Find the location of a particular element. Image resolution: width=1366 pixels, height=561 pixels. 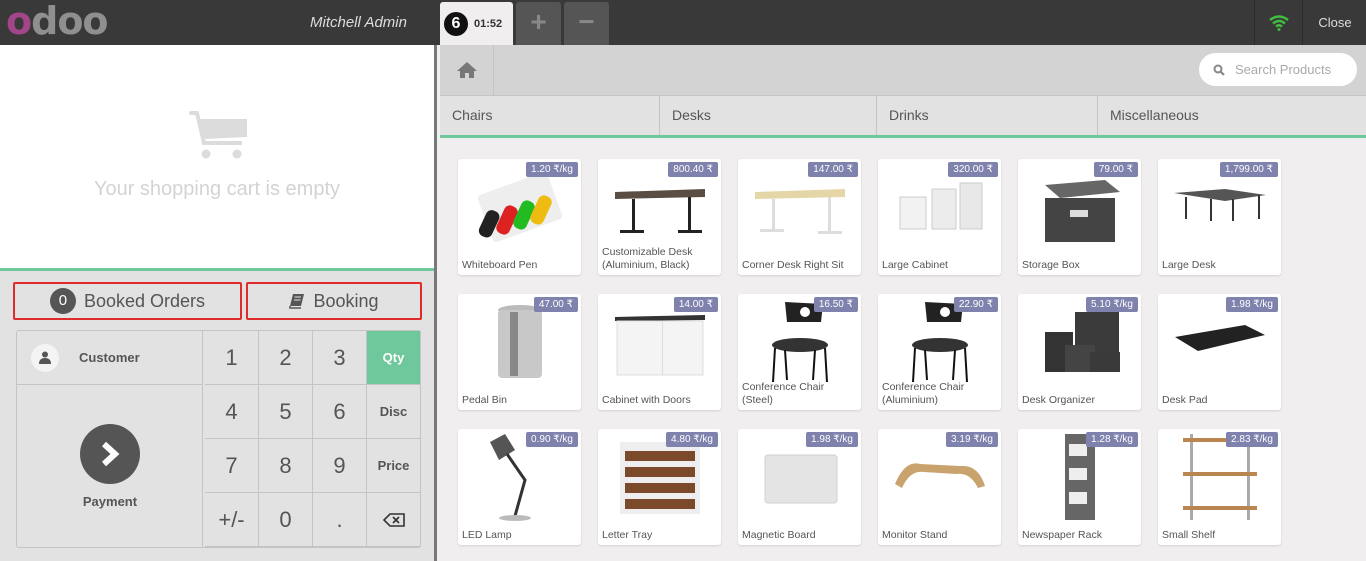

product-card: 14.00 ₹ Cabinet with Doors is located at coordinates (659, 352).